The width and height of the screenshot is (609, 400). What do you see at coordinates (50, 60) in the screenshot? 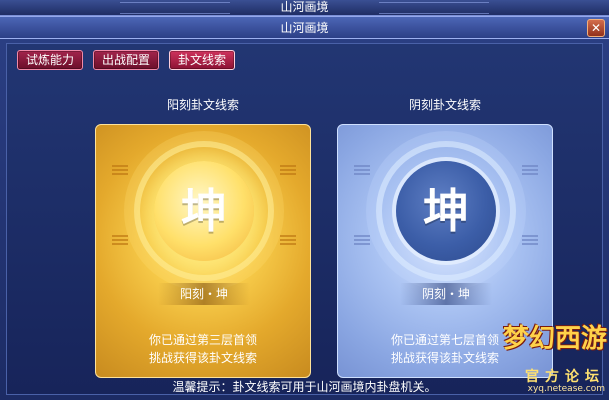
I see `tab-trial-ability: 试炼能力` at bounding box center [50, 60].